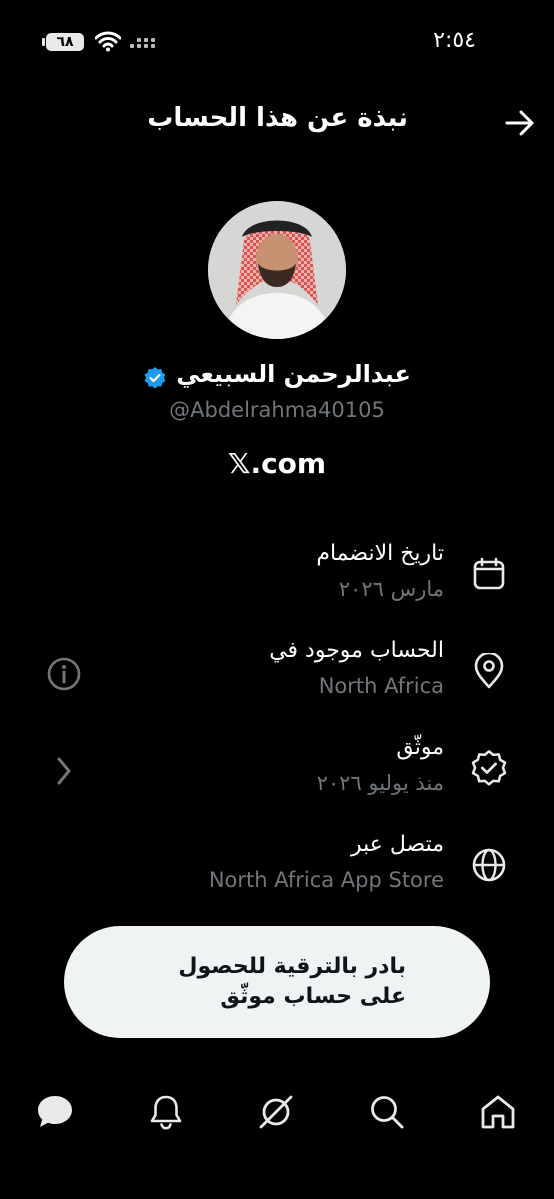  I want to click on detail-value: مارس ٢٠٢٦, so click(391, 589).